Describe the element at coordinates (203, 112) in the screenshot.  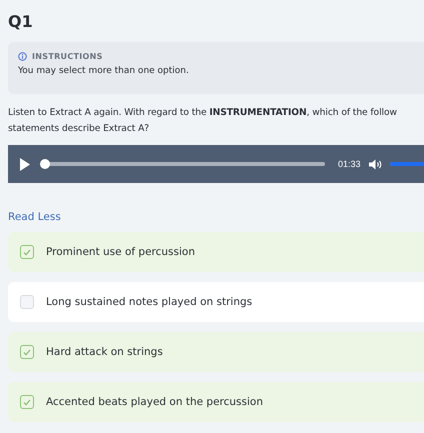
I see `question-text: Listen to Extract A again. With regard to the INSTRUMENTATION, which of the follow` at that location.